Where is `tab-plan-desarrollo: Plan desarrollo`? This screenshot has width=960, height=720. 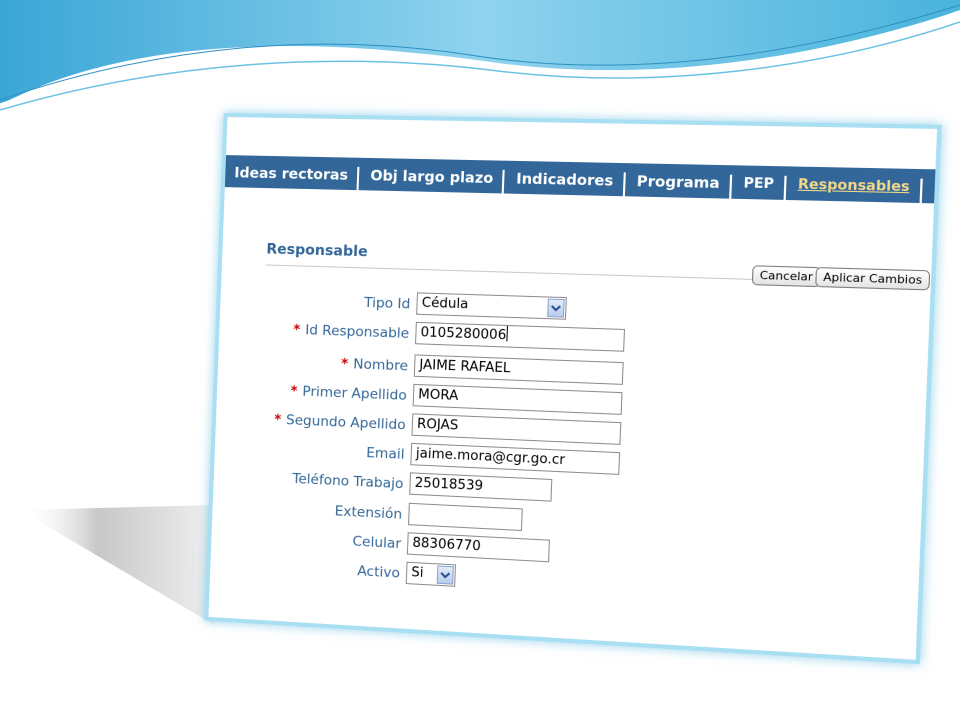 tab-plan-desarrollo: Plan desarrollo is located at coordinates (932, 192).